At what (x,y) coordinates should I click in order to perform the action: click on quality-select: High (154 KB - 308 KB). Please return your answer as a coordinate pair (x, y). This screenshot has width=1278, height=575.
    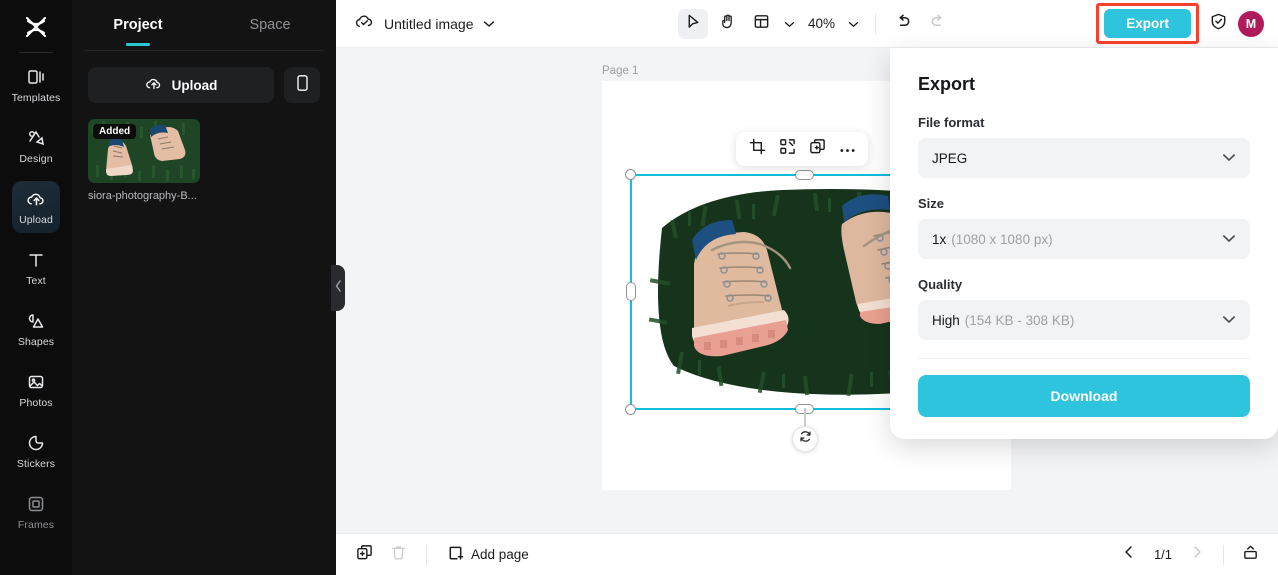
    Looking at the image, I should click on (1084, 320).